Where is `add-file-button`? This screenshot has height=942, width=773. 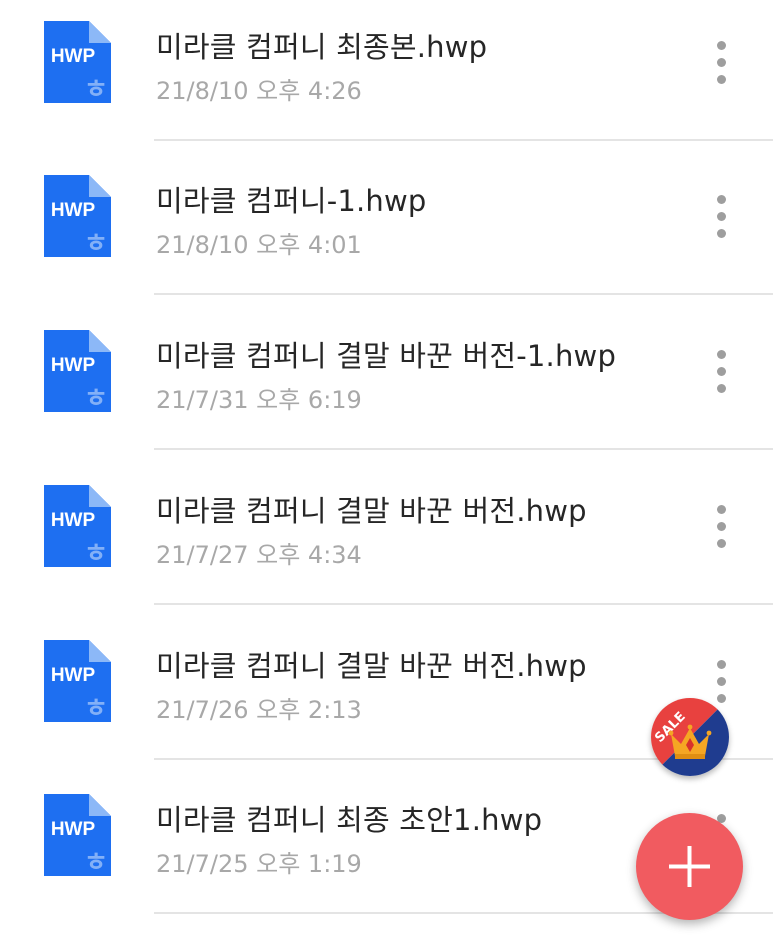 add-file-button is located at coordinates (689, 866).